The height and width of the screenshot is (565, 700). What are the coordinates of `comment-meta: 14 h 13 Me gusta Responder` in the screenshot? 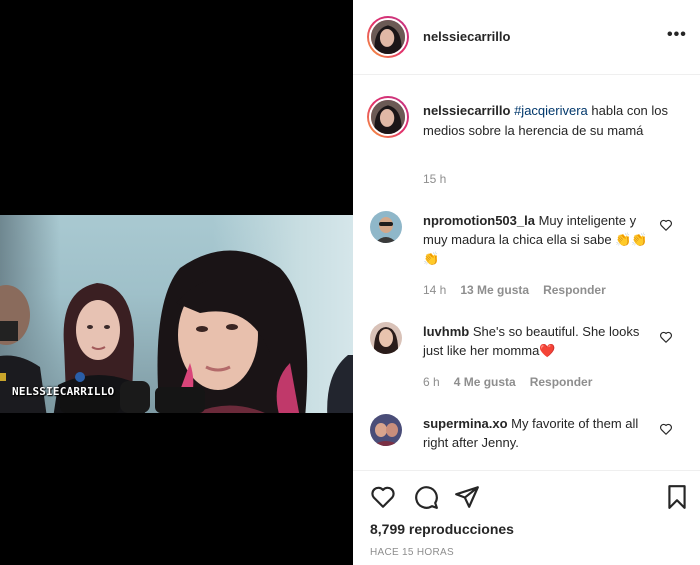 It's located at (514, 290).